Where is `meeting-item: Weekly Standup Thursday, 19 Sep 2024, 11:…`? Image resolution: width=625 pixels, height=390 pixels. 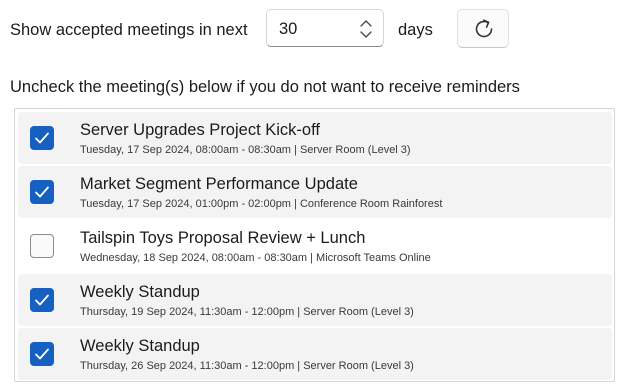 meeting-item: Weekly Standup Thursday, 19 Sep 2024, 11:… is located at coordinates (315, 300).